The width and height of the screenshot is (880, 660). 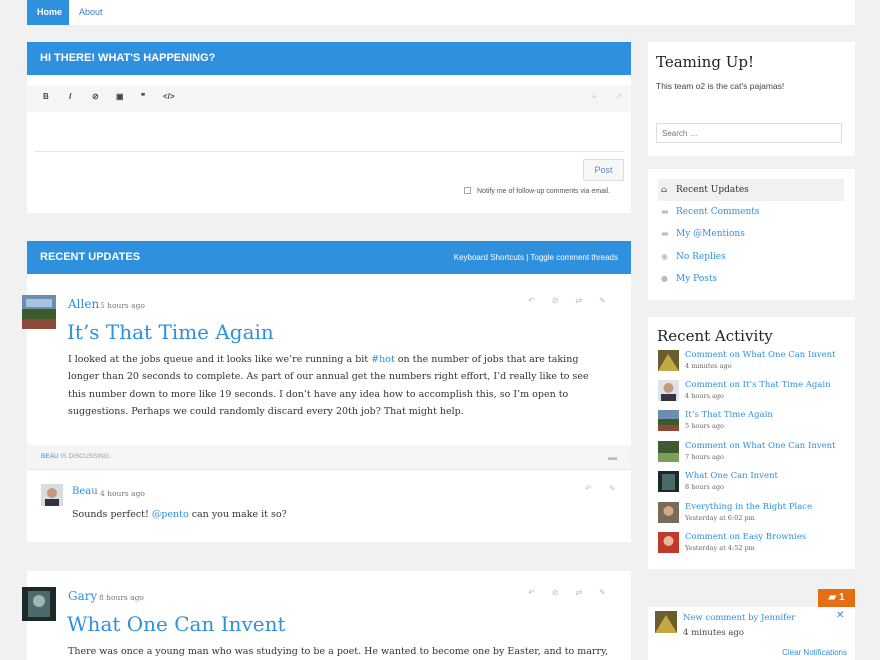 I want to click on post-title: What One Can Invent, so click(x=176, y=624).